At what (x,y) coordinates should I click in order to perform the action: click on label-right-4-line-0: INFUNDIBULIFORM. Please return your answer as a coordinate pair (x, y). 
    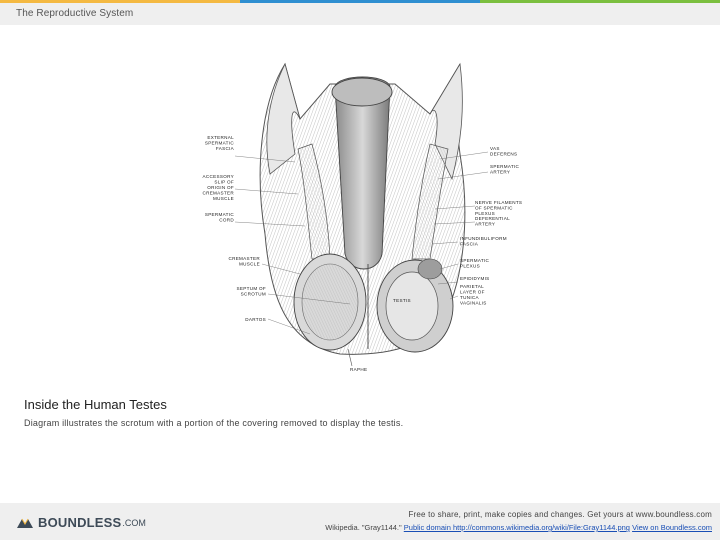
    Looking at the image, I should click on (483, 238).